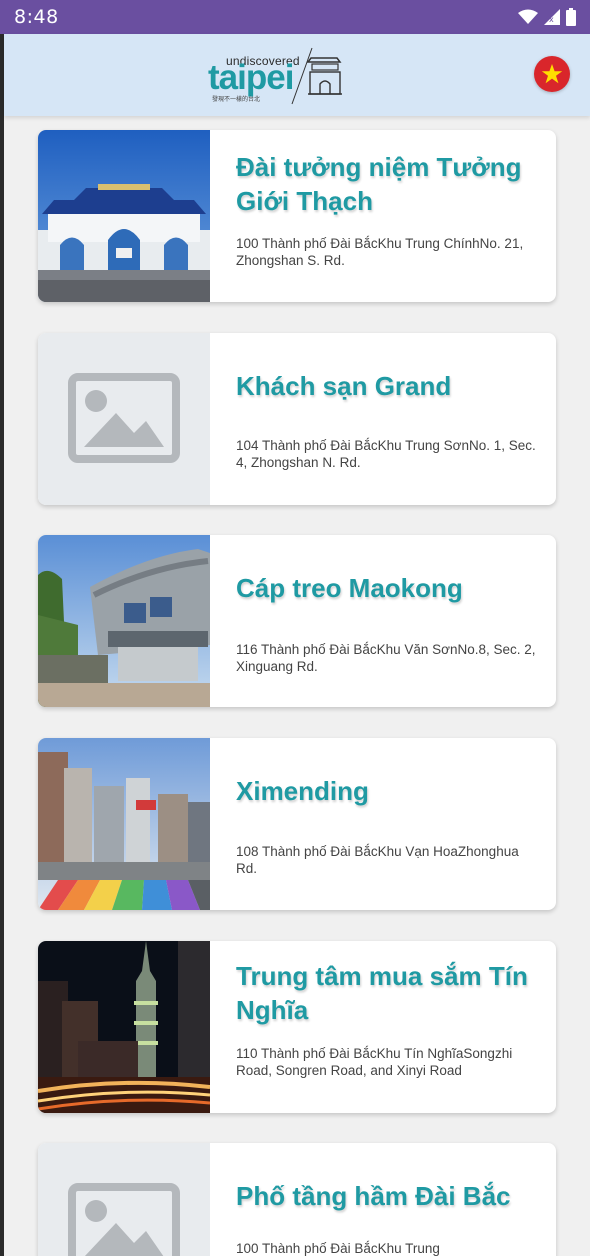 The image size is (590, 1256). I want to click on place-title: Đài tưởng niệm Tưởng Giới Thạch, so click(379, 184).